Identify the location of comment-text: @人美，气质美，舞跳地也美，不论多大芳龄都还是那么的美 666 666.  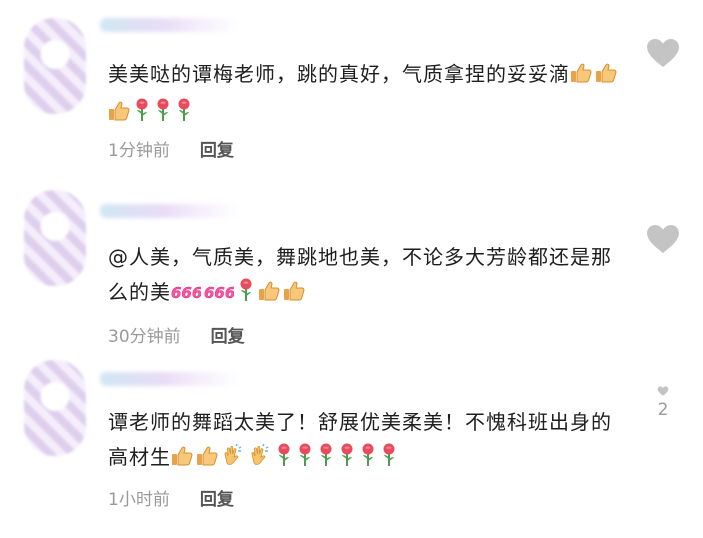
(368, 276).